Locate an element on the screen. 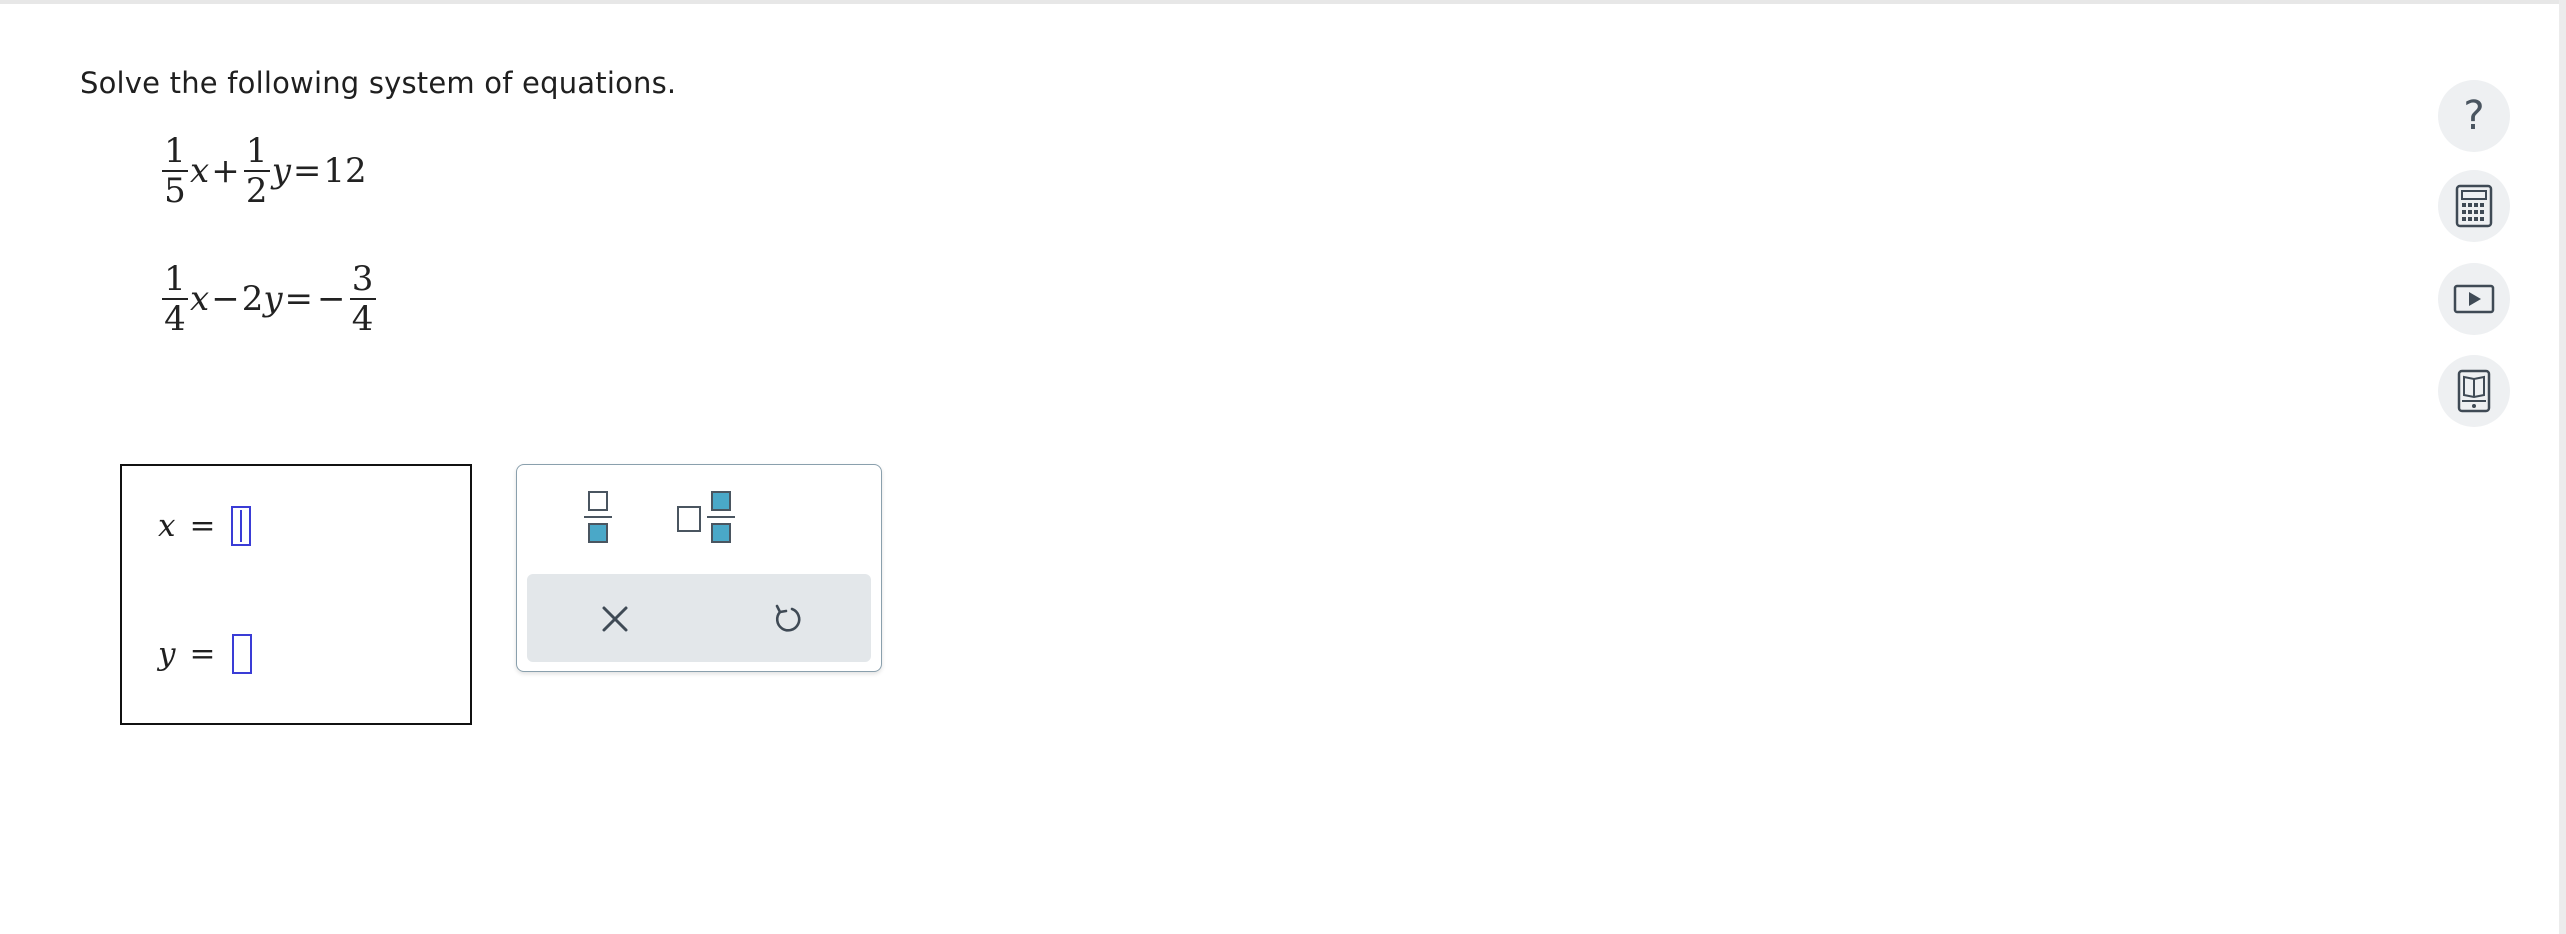 The width and height of the screenshot is (2566, 934). calculator-button is located at coordinates (2474, 206).